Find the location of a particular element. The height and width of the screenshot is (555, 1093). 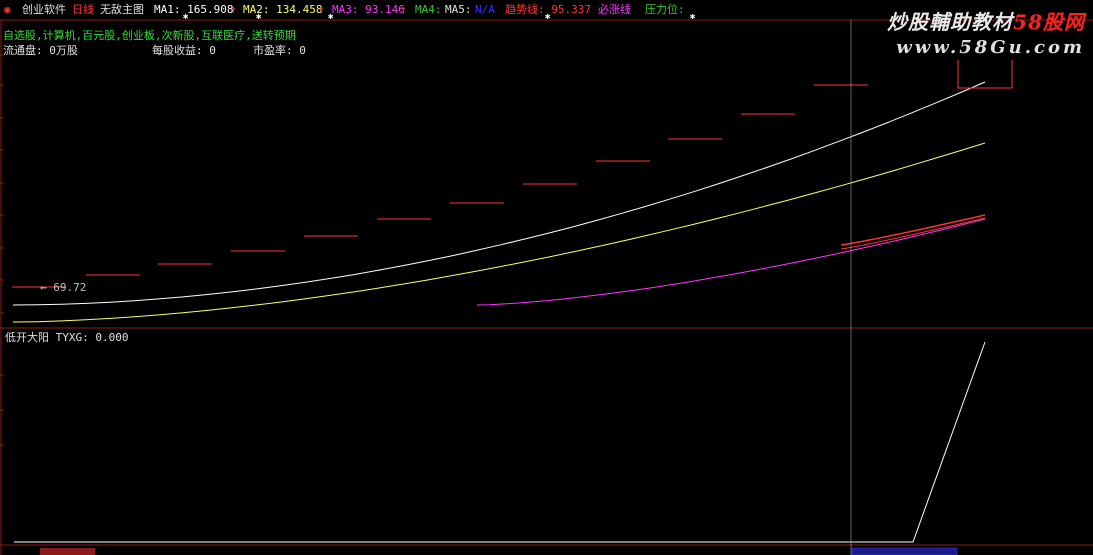

ma1-up-arrow-icon: ↑ is located at coordinates (233, 9).